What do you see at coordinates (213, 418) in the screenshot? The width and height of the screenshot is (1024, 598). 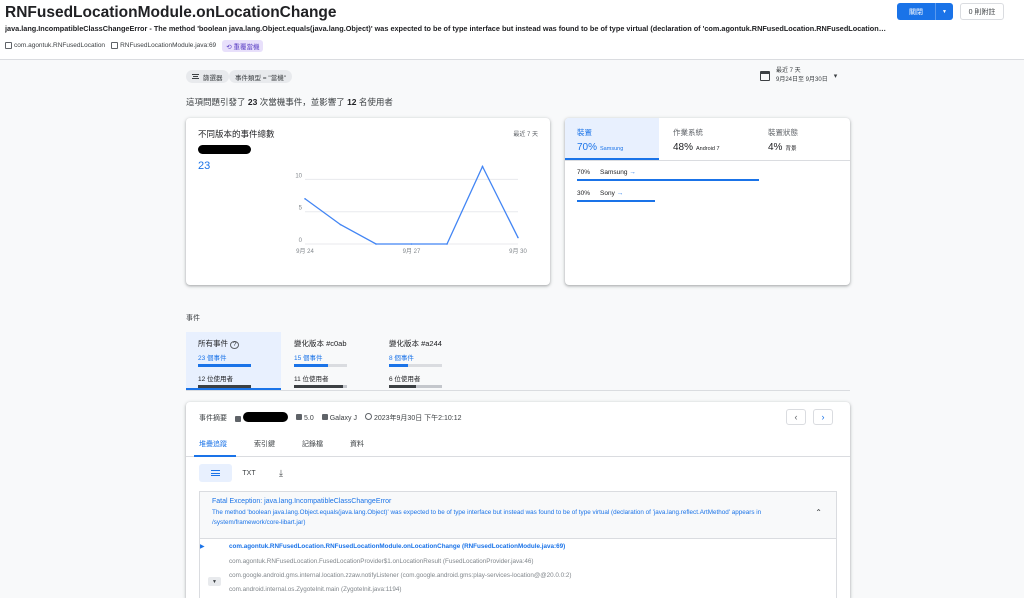 I see `event-summary-label: 事件摘要` at bounding box center [213, 418].